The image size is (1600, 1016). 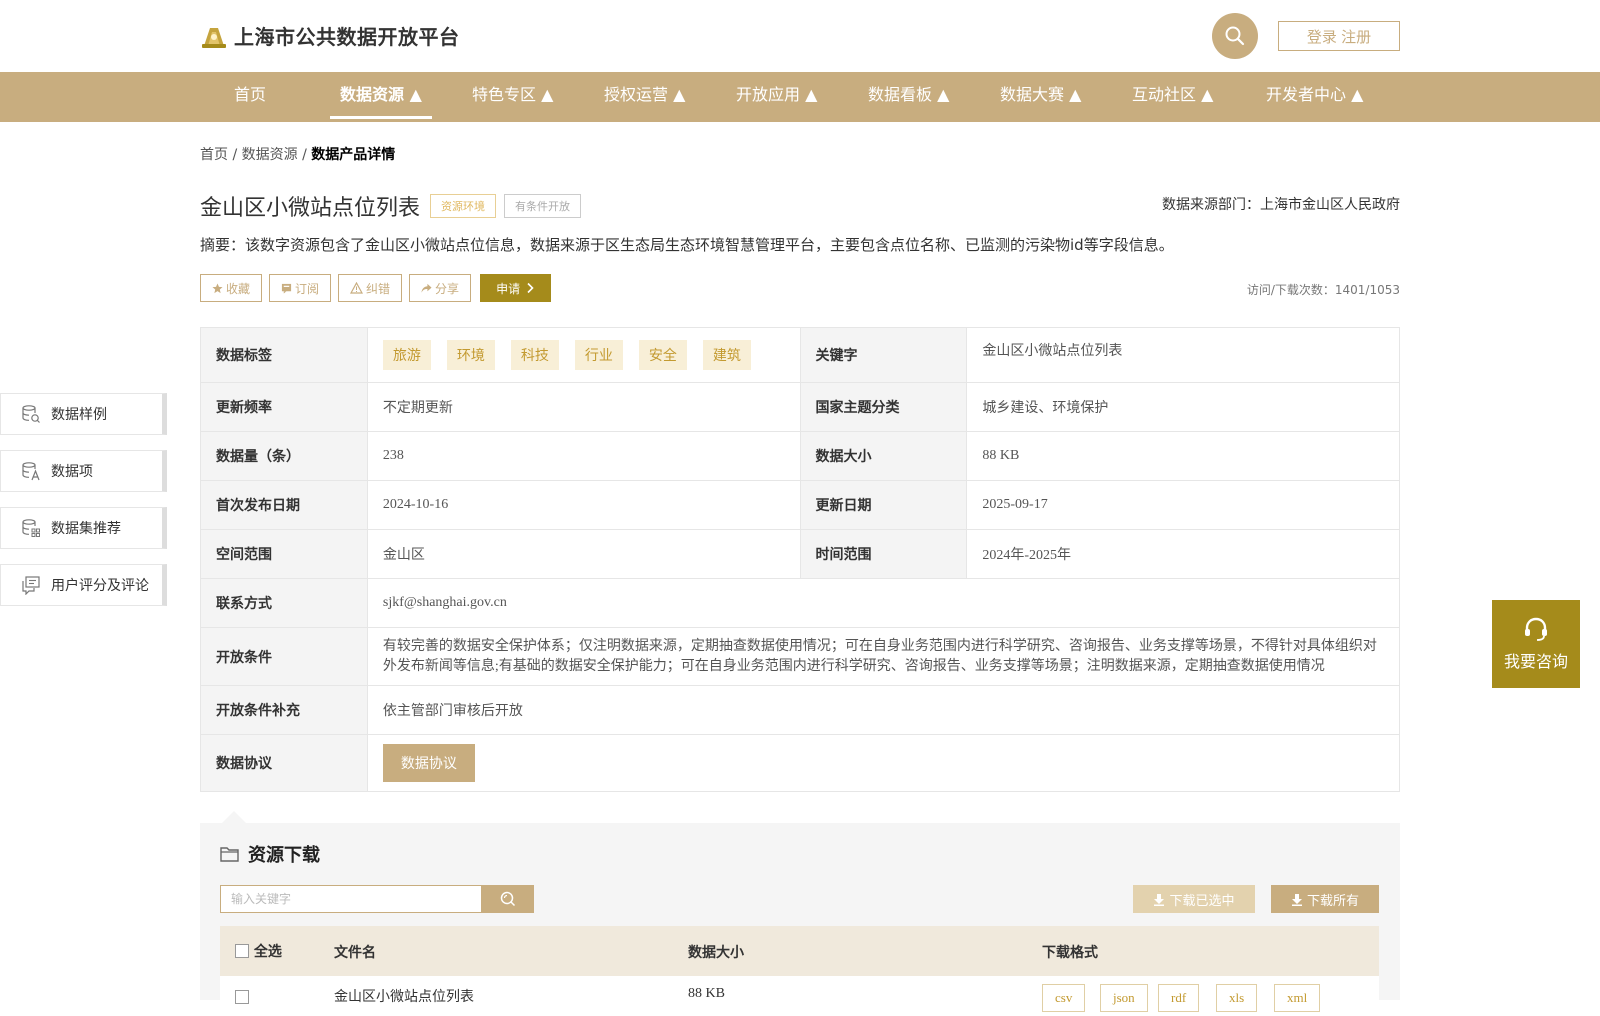 What do you see at coordinates (884, 456) in the screenshot?
I see `data-size-label: 数据大小` at bounding box center [884, 456].